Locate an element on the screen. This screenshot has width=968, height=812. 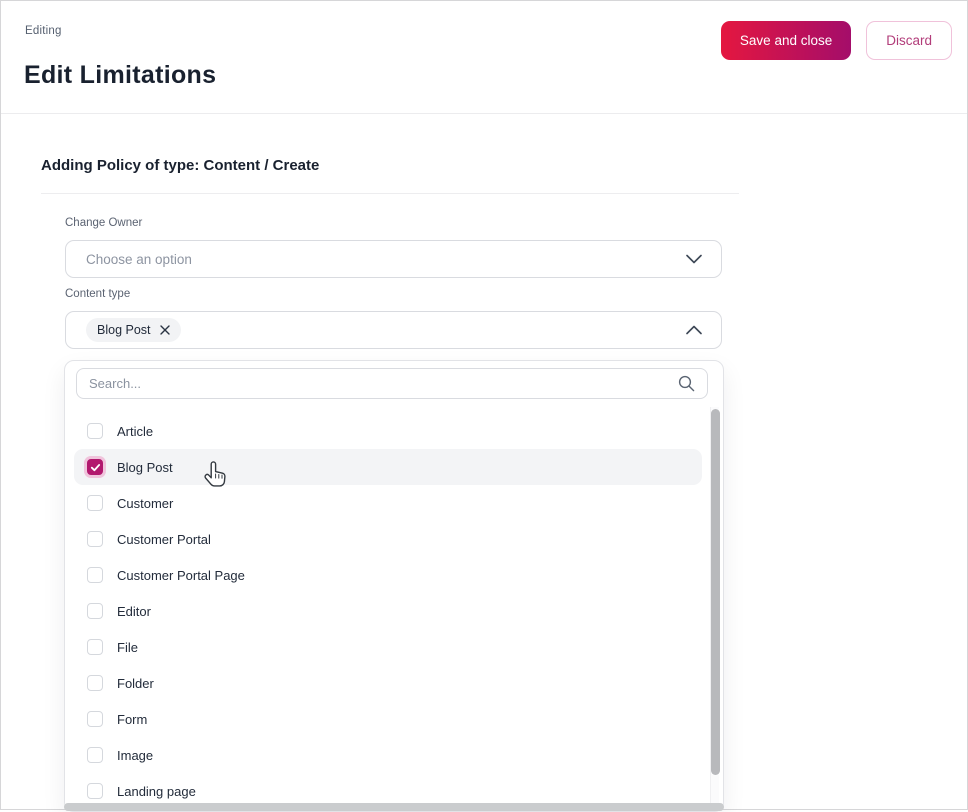
save-and-close-button: Save and close is located at coordinates (786, 40).